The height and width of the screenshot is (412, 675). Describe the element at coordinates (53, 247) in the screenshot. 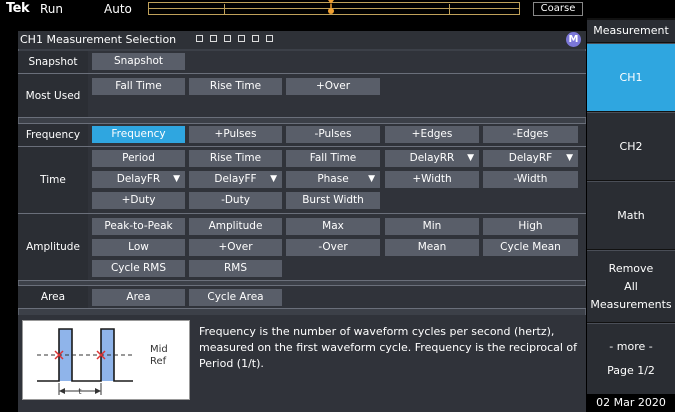

I see `category-amplitude: Amplitude` at that location.